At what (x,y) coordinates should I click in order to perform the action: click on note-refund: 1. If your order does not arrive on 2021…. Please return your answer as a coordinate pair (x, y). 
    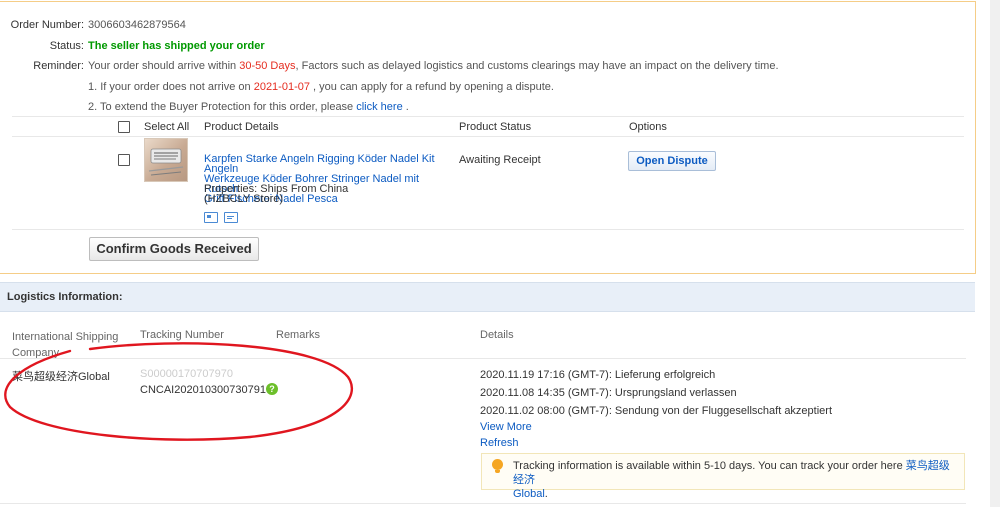
    Looking at the image, I should click on (321, 87).